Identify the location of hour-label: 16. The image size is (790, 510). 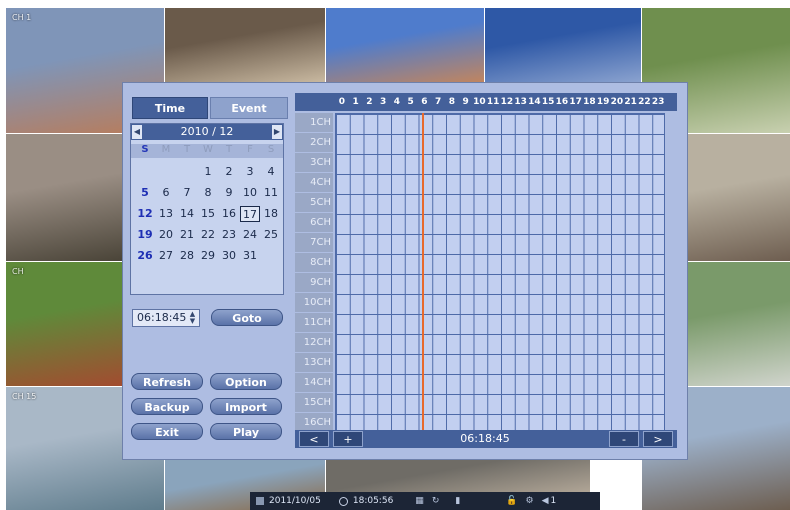
(562, 102).